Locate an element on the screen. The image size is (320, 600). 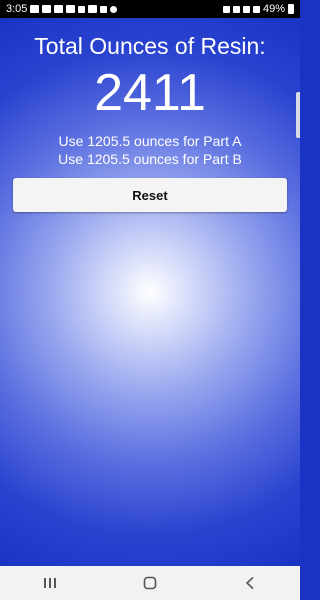
mute-icon is located at coordinates (236, 9).